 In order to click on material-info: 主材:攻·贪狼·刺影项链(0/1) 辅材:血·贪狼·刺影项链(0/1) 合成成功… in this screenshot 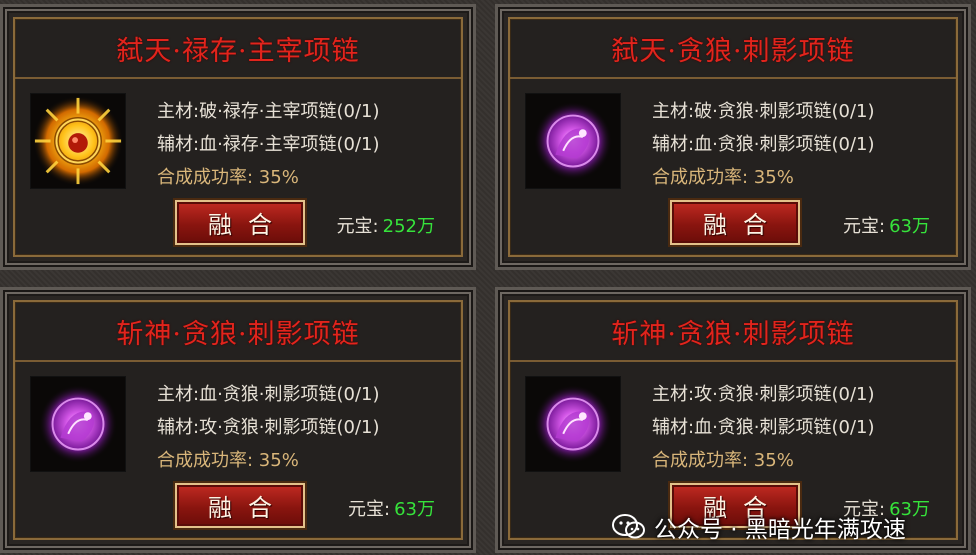, I will do `click(763, 427)`.